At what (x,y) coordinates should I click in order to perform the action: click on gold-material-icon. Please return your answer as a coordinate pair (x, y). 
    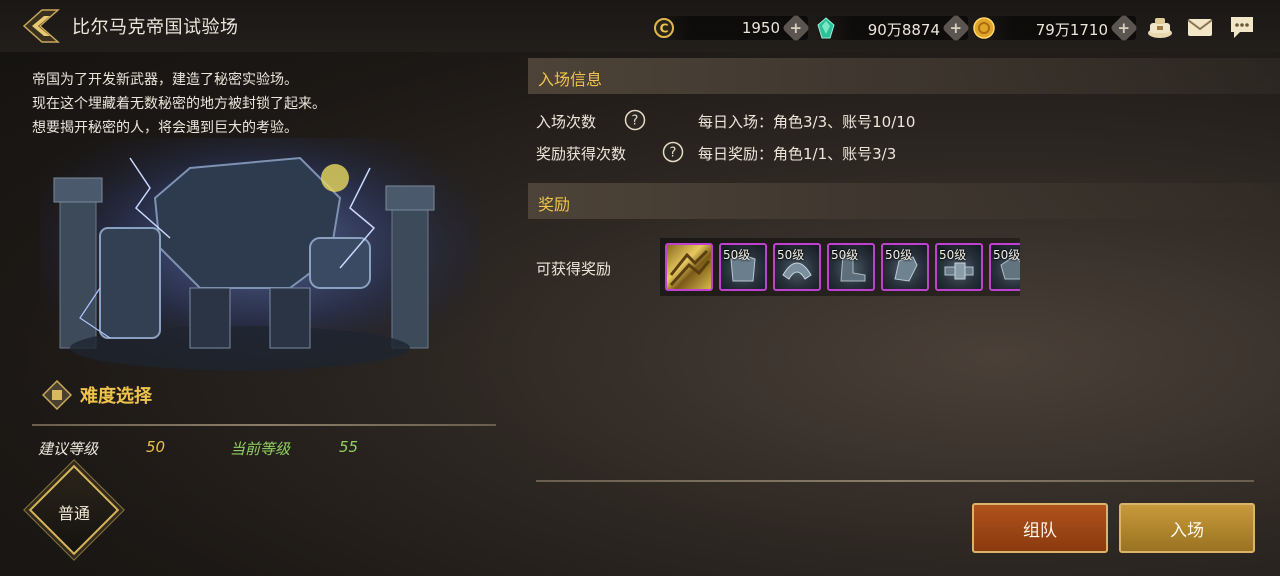
    Looking at the image, I should click on (690, 268).